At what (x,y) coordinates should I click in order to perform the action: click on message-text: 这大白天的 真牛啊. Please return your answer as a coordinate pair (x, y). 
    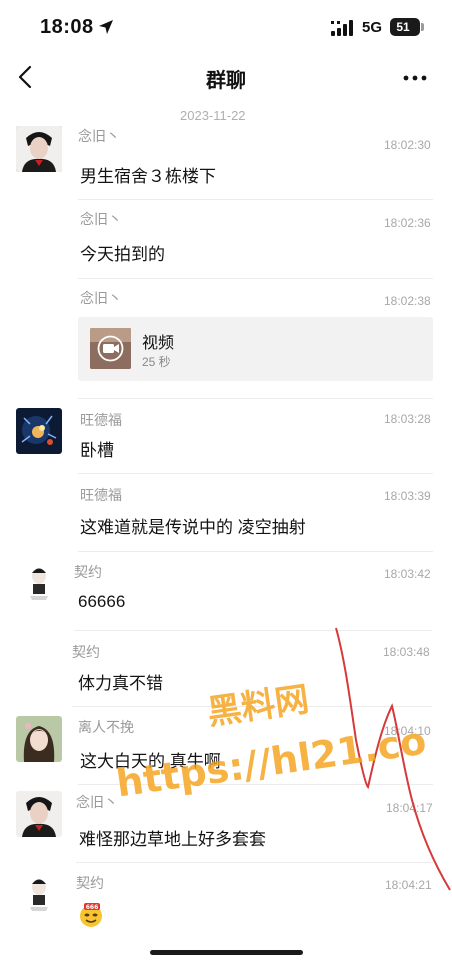
    Looking at the image, I should click on (150, 759).